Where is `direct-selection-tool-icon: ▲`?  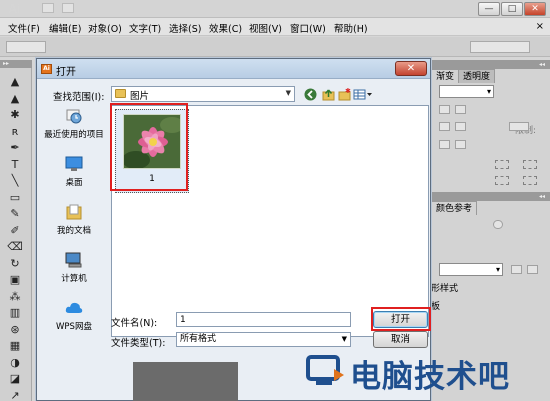 direct-selection-tool-icon: ▲ is located at coordinates (15, 98).